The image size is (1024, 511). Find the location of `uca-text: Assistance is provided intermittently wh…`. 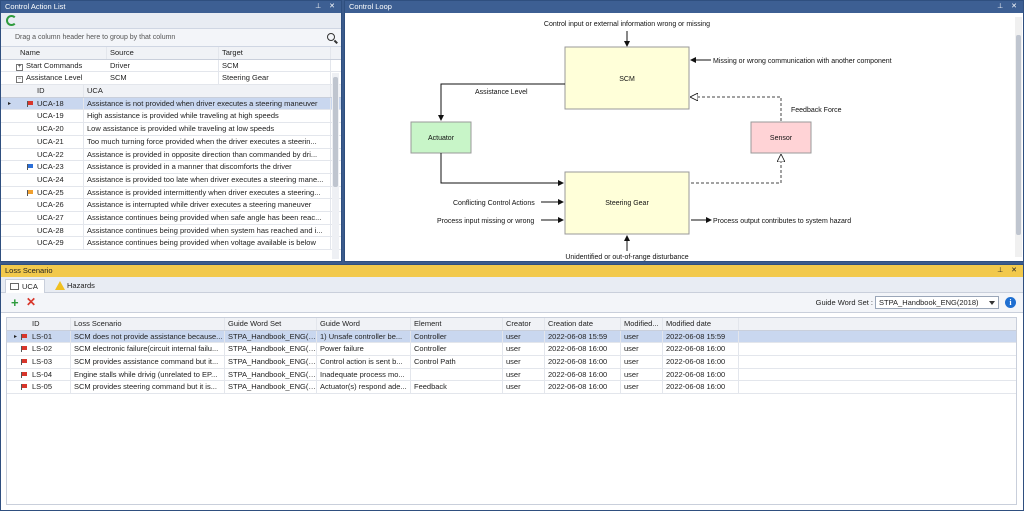

uca-text: Assistance is provided intermittently wh… is located at coordinates (207, 192).